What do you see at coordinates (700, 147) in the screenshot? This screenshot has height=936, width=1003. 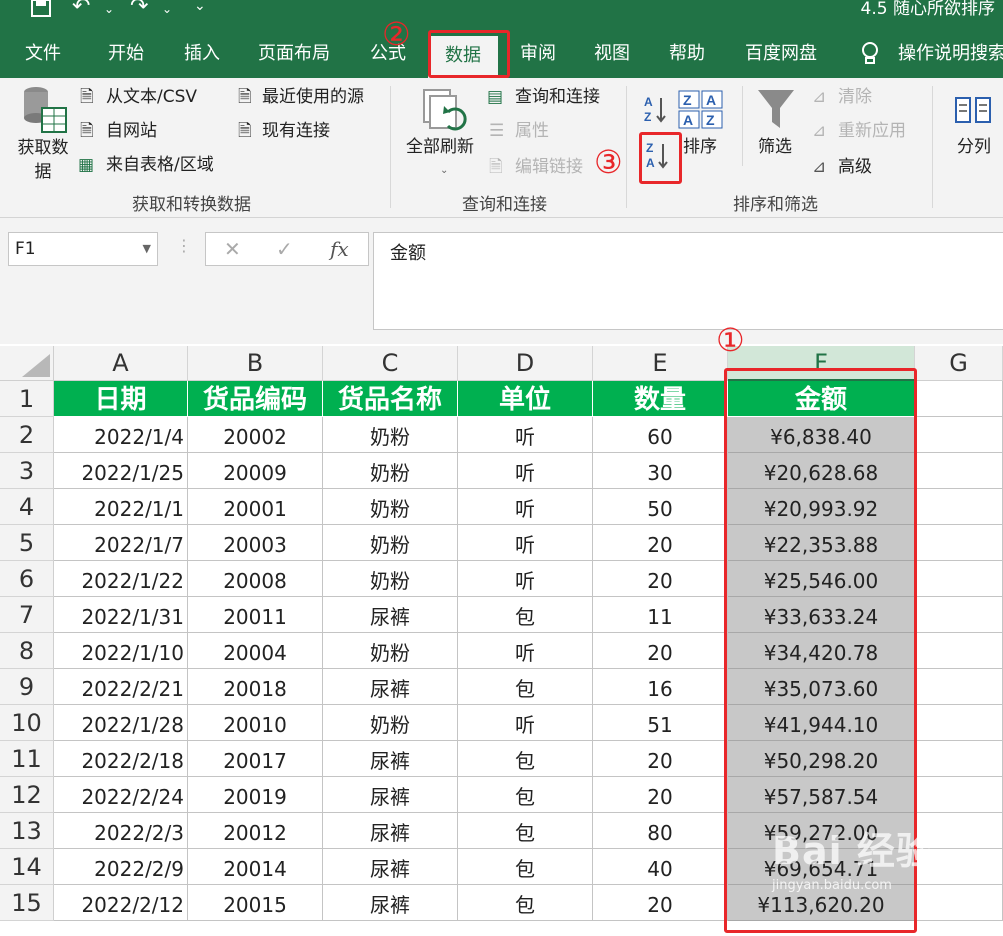 I see `sort-button: 排序` at bounding box center [700, 147].